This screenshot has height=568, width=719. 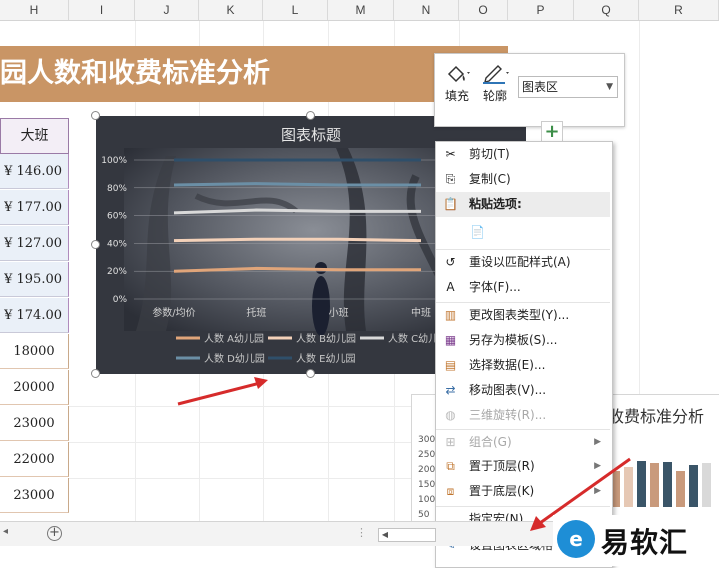 What do you see at coordinates (234, 358) in the screenshot?
I see `legend-label: 人数 D幼儿园` at bounding box center [234, 358].